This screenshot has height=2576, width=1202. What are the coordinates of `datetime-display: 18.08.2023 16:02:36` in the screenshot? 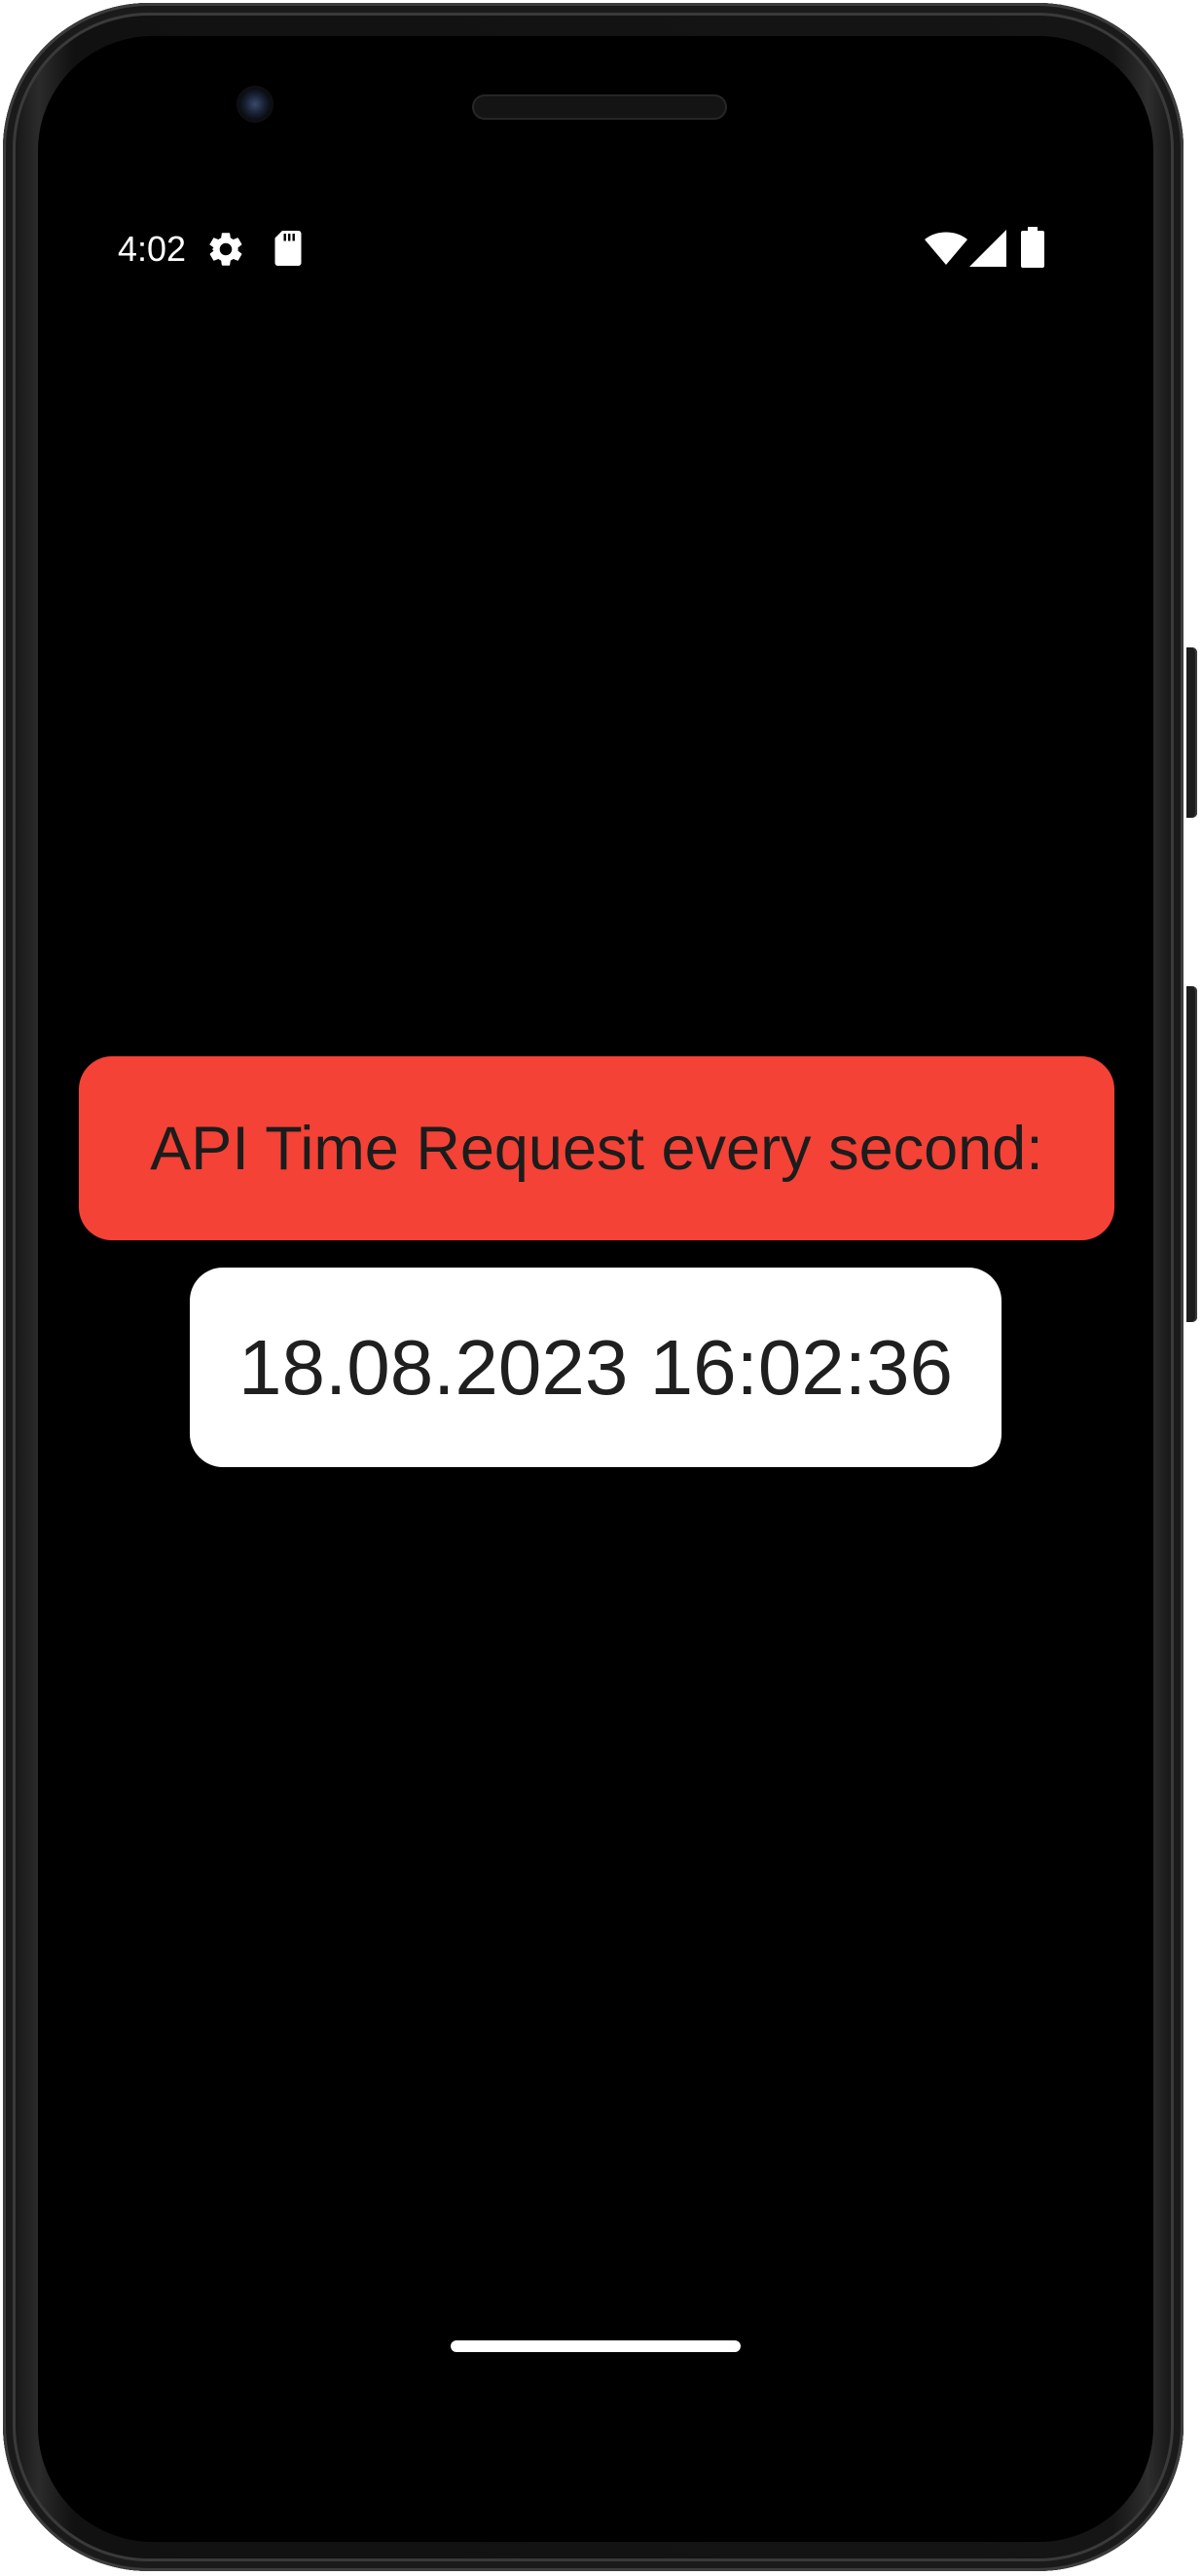 It's located at (596, 1367).